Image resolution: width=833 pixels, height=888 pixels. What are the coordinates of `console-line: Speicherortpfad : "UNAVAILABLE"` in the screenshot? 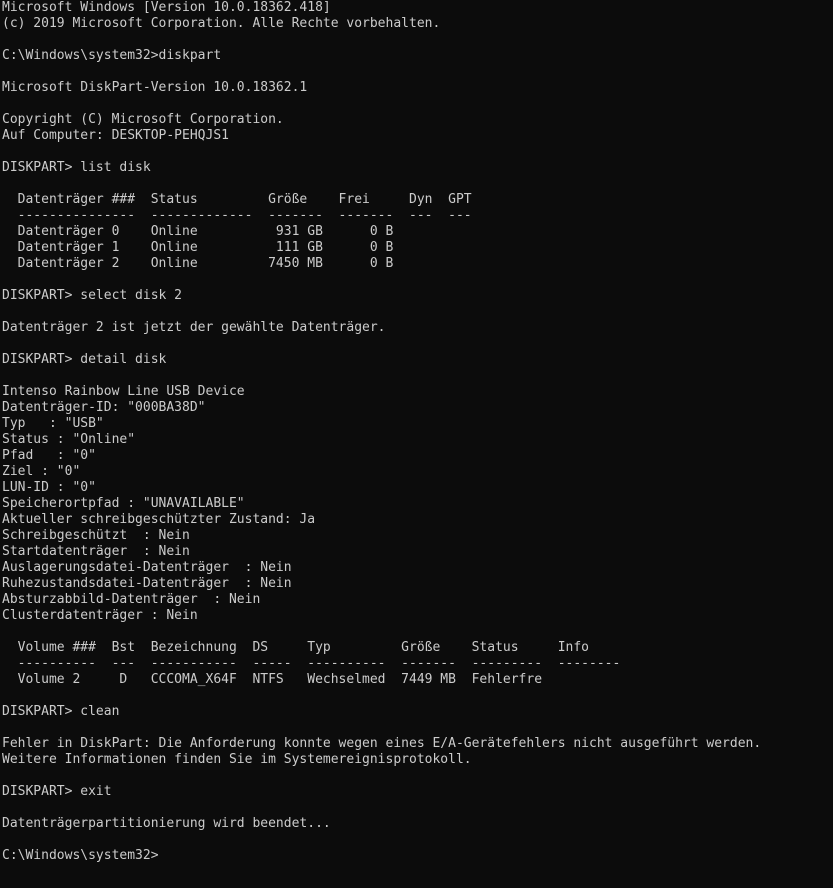 It's located at (123, 503).